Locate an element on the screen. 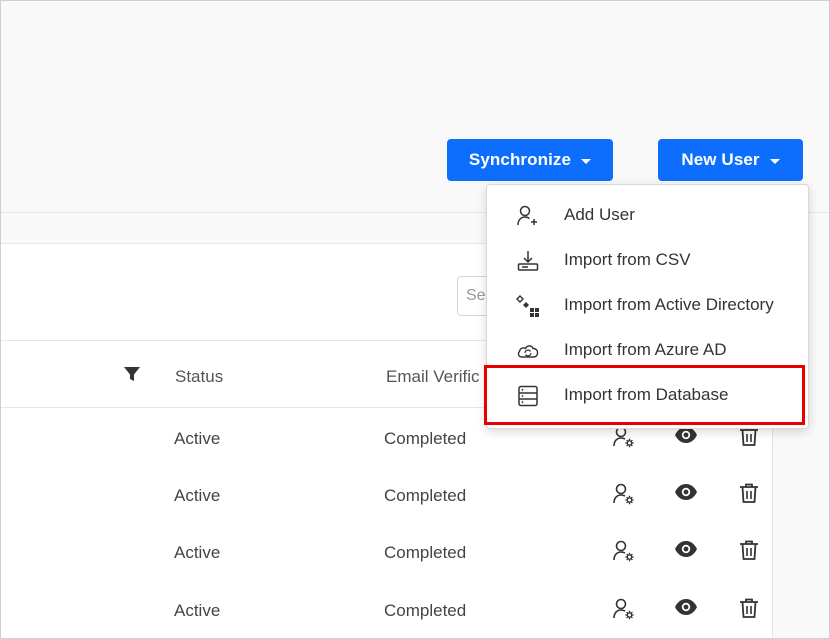 The height and width of the screenshot is (639, 830). menu-item-import-csv: Import from CSV is located at coordinates (647, 261).